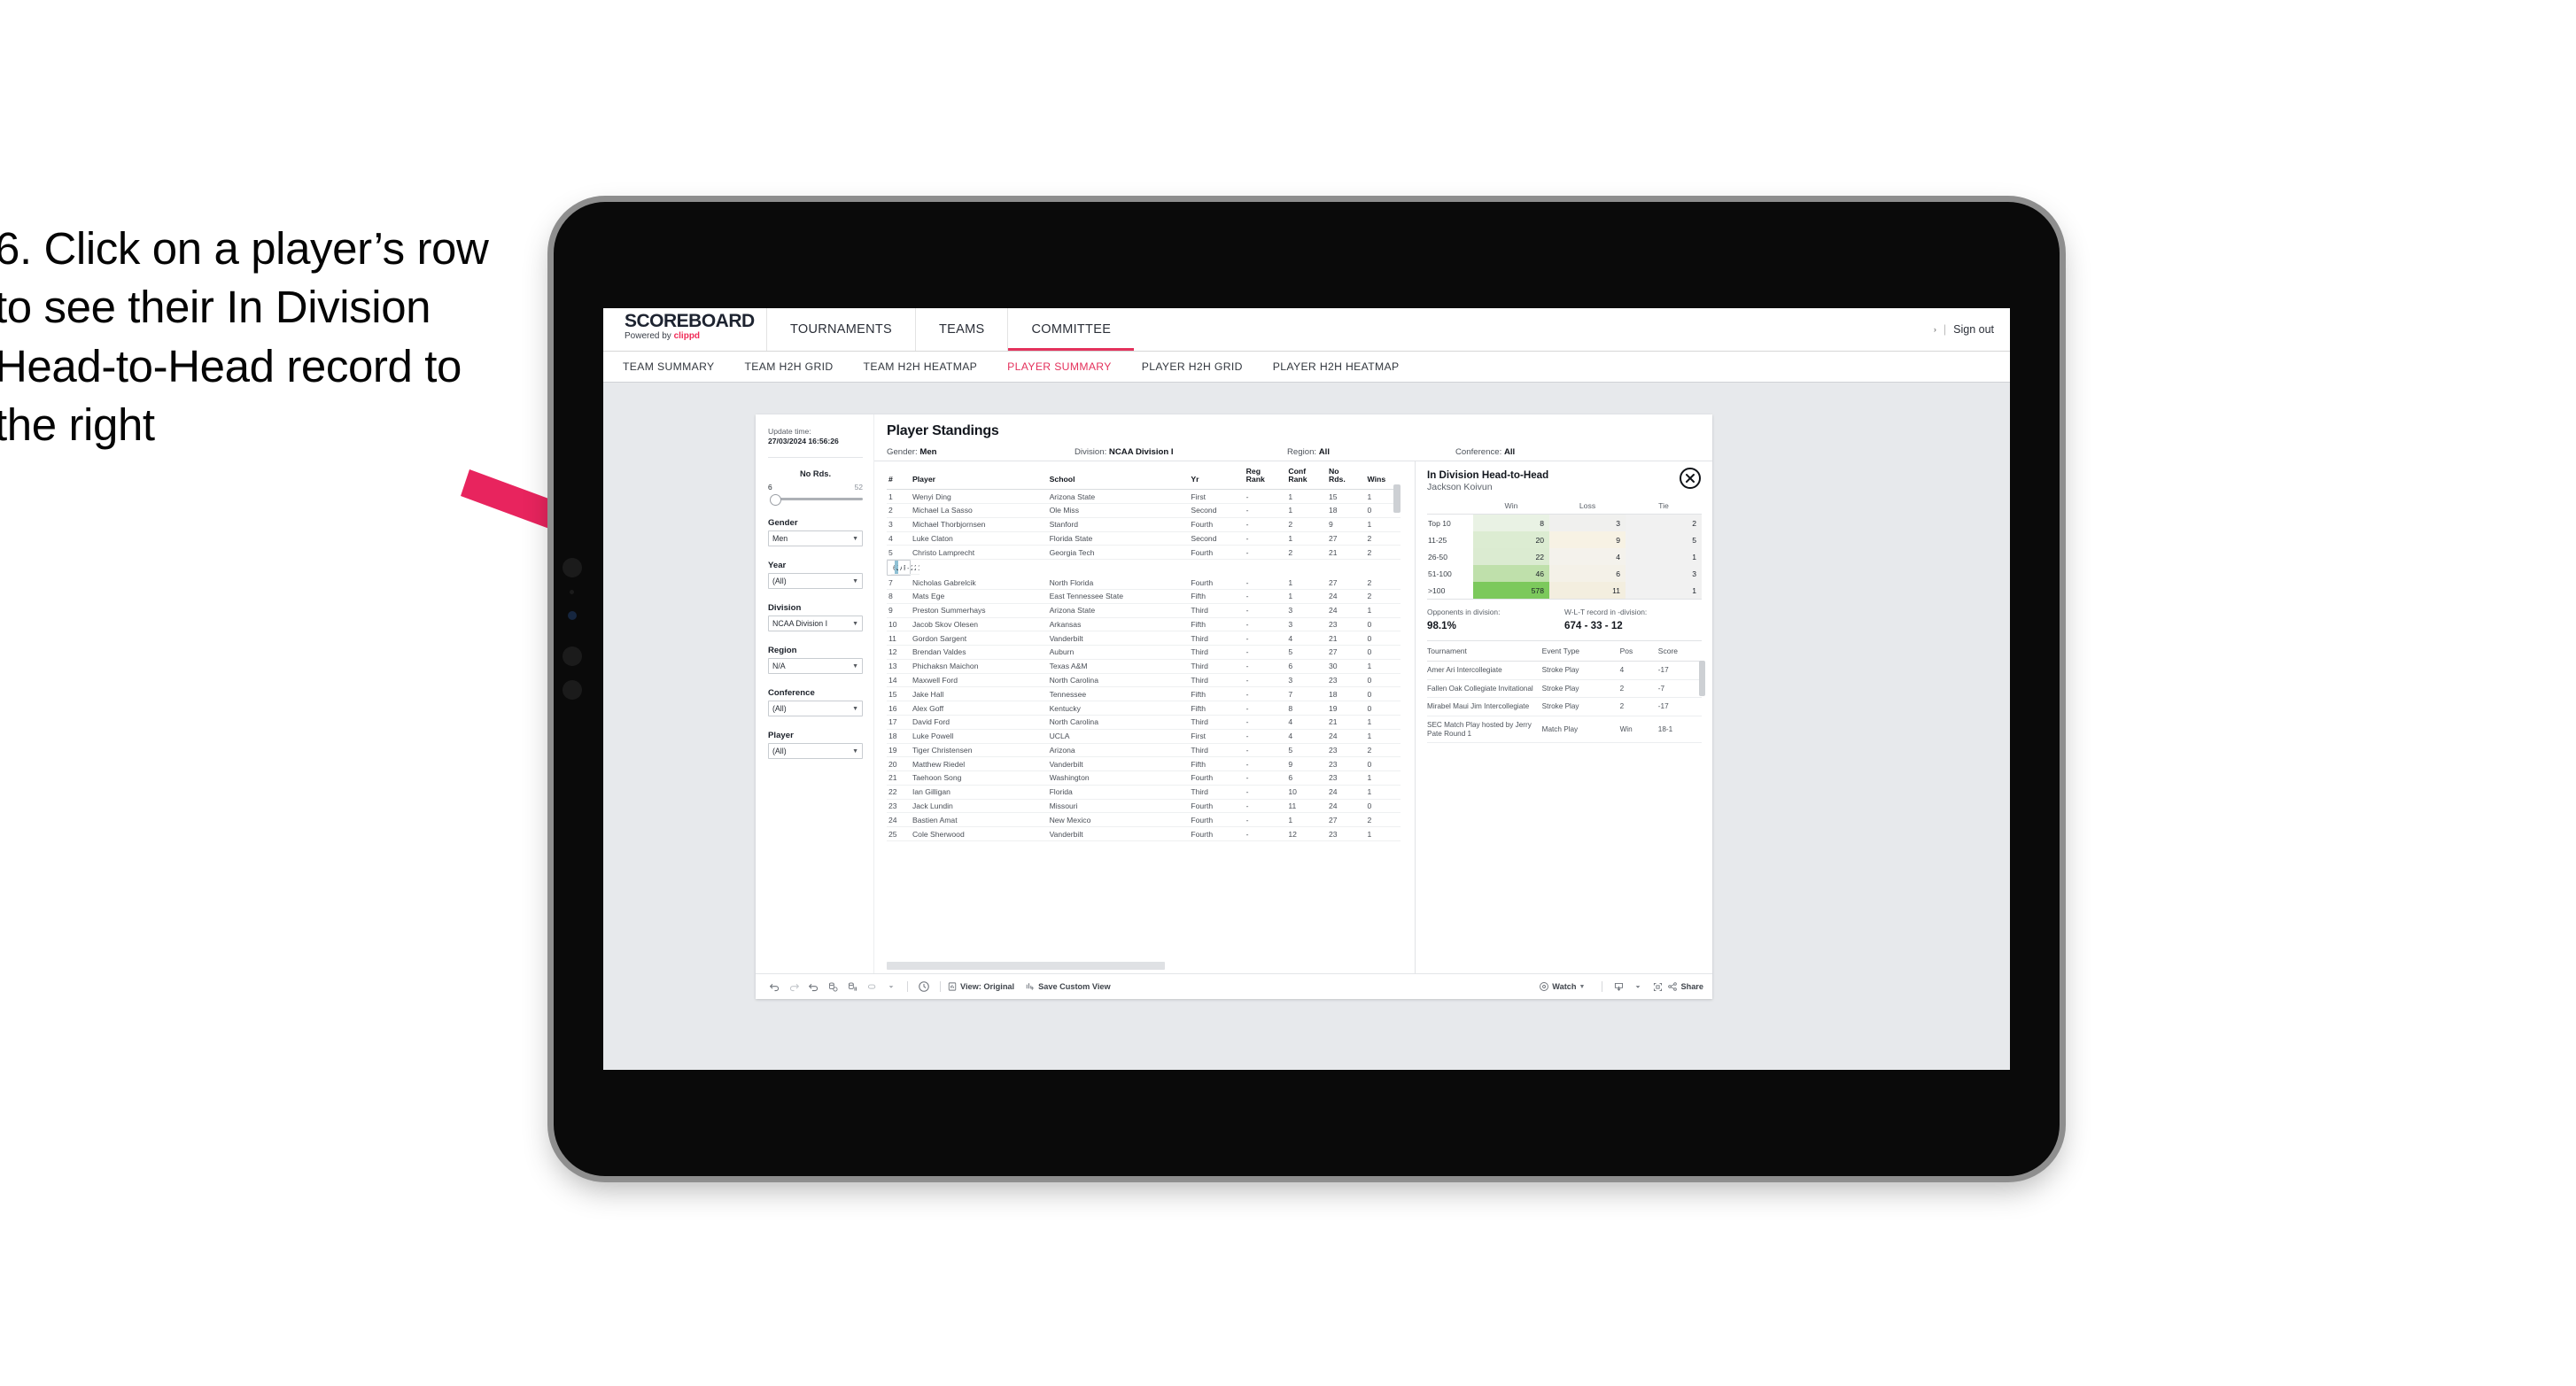  Describe the element at coordinates (815, 538) in the screenshot. I see `filter-gender-select: Men ▼` at that location.